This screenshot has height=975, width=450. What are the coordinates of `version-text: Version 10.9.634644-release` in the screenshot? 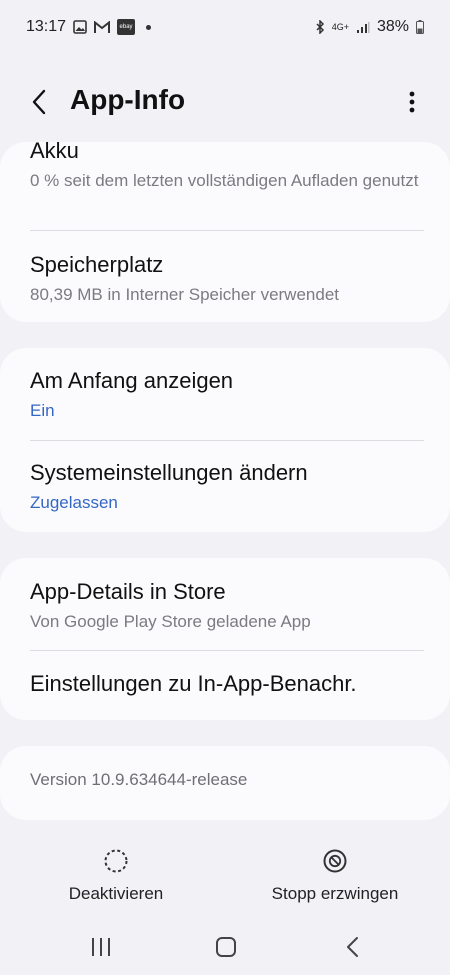 It's located at (139, 779).